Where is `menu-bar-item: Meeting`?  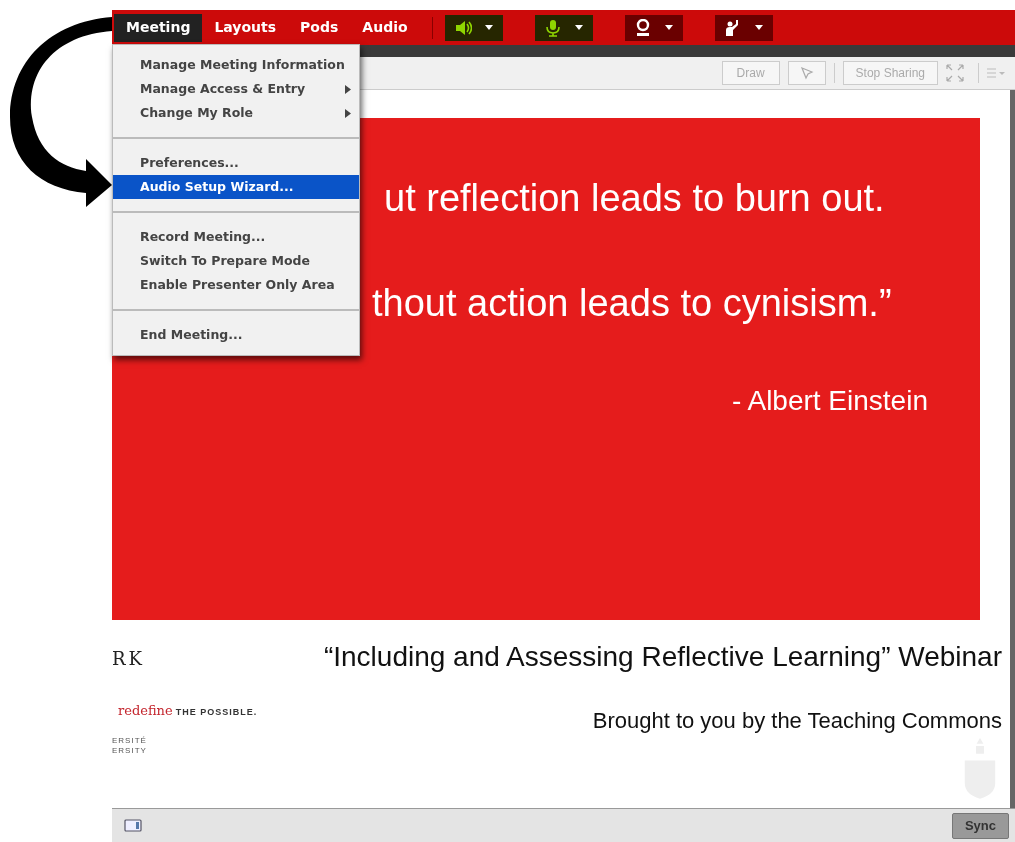
menu-bar-item: Meeting is located at coordinates (158, 27).